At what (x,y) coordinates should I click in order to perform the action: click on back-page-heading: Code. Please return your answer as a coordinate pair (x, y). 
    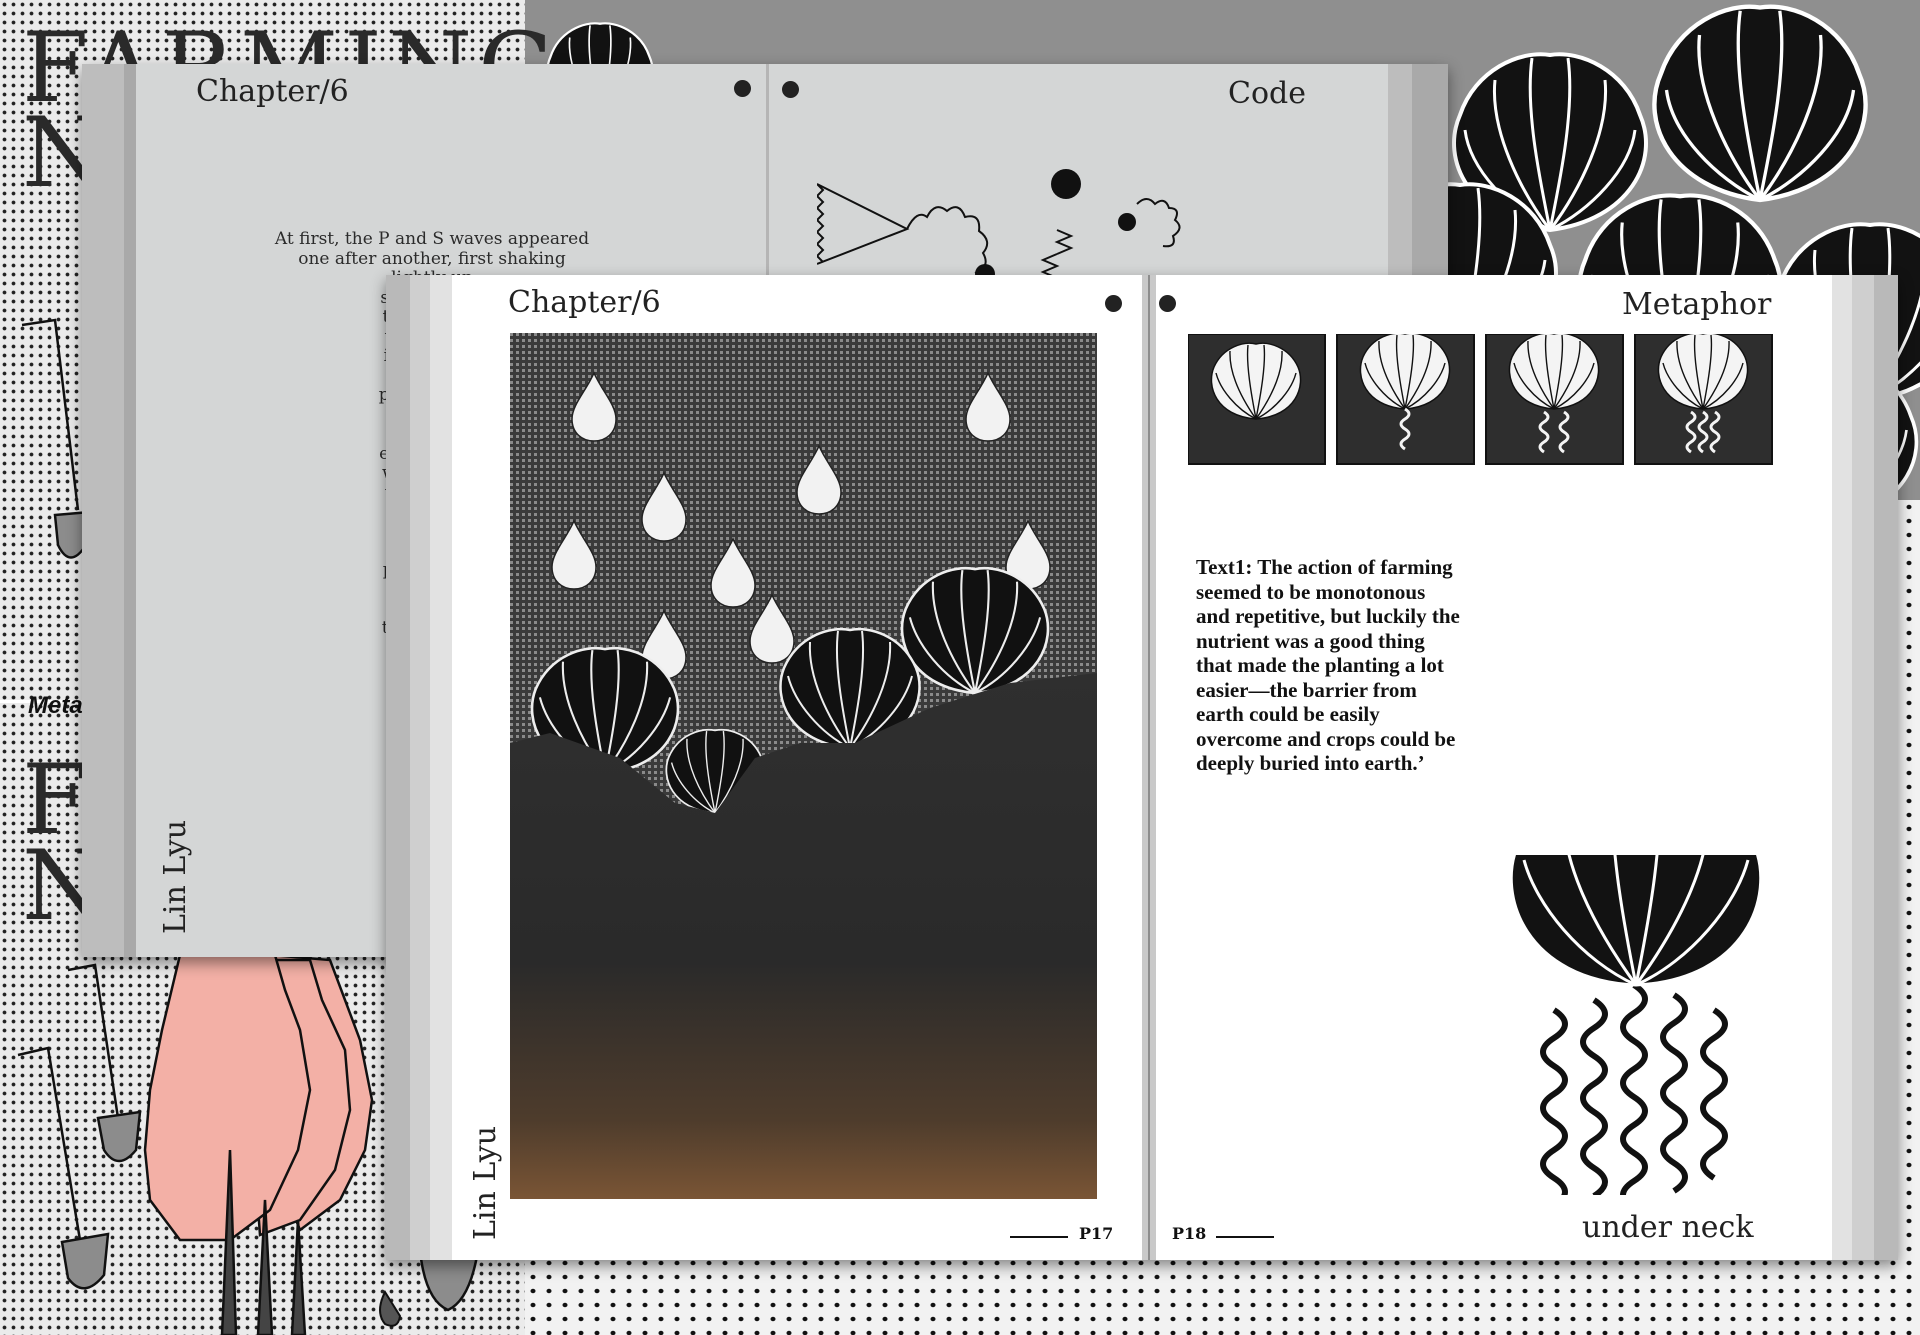
    Looking at the image, I should click on (1267, 93).